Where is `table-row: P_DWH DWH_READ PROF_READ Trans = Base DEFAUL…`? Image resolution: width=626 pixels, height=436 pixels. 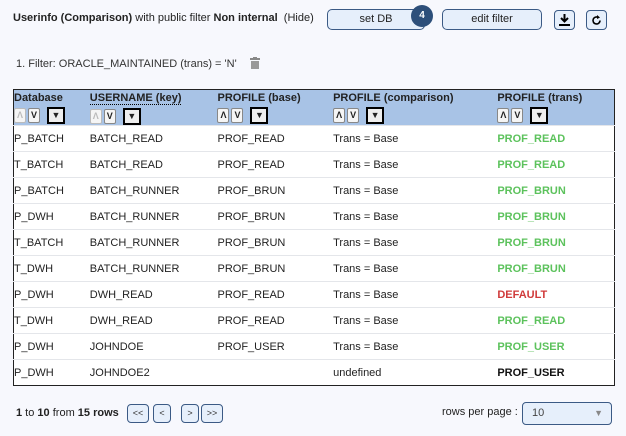 table-row: P_DWH DWH_READ PROF_READ Trans = Base DEFAUL… is located at coordinates (314, 294).